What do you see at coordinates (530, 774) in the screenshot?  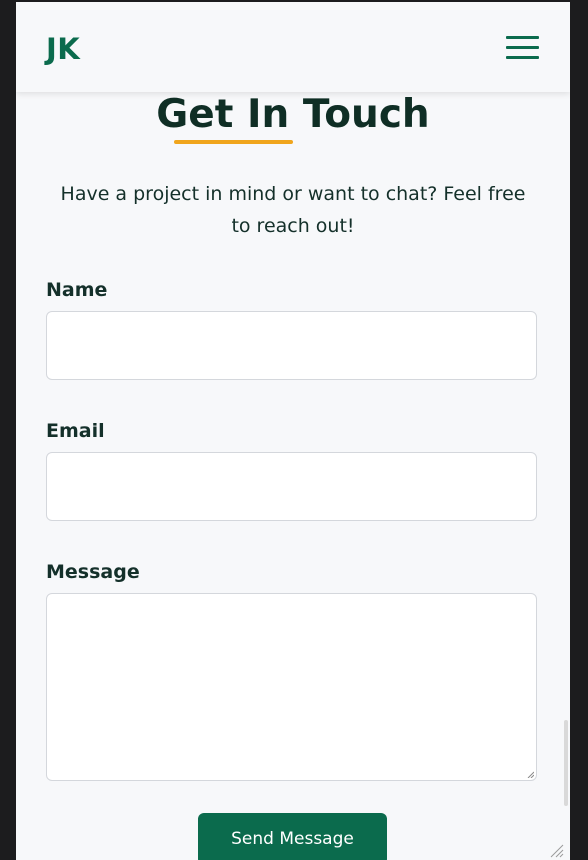 I see `resize-grip-icon` at bounding box center [530, 774].